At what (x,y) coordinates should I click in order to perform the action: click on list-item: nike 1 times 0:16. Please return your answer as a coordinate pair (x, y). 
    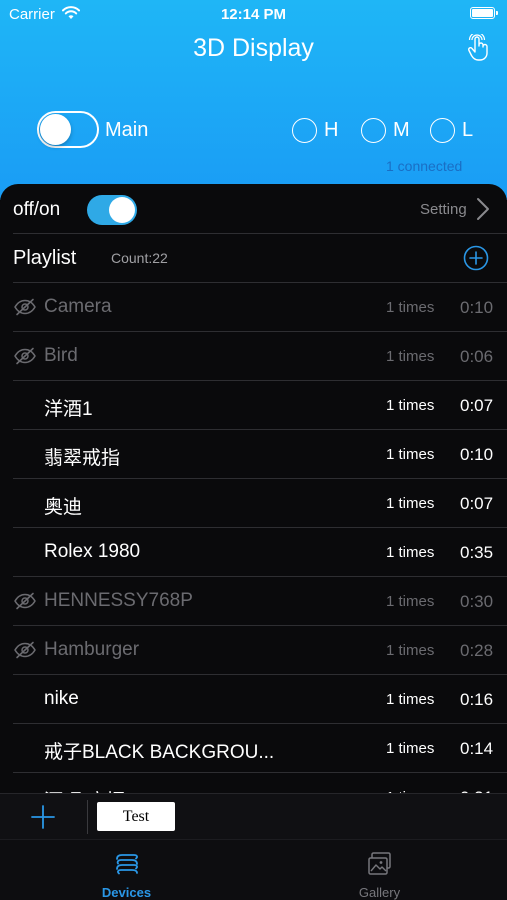
    Looking at the image, I should click on (253, 699).